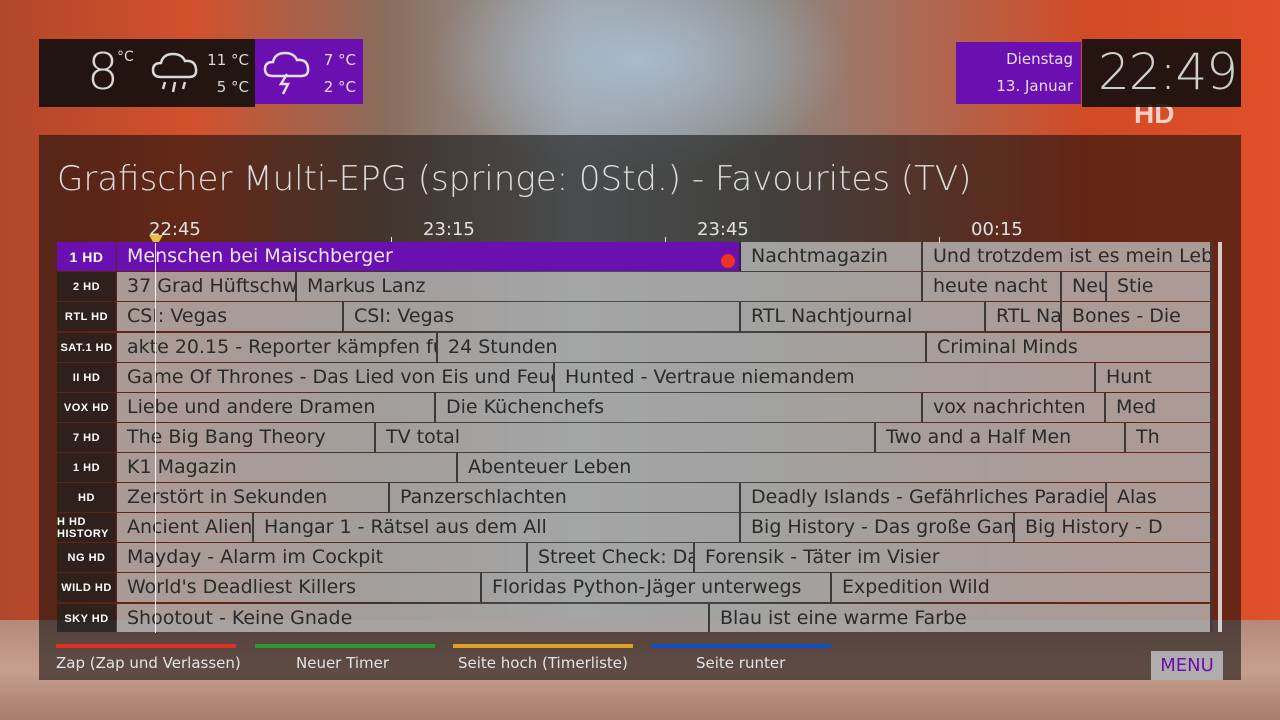 This screenshot has width=1280, height=720. I want to click on program-cell: Th, so click(1169, 437).